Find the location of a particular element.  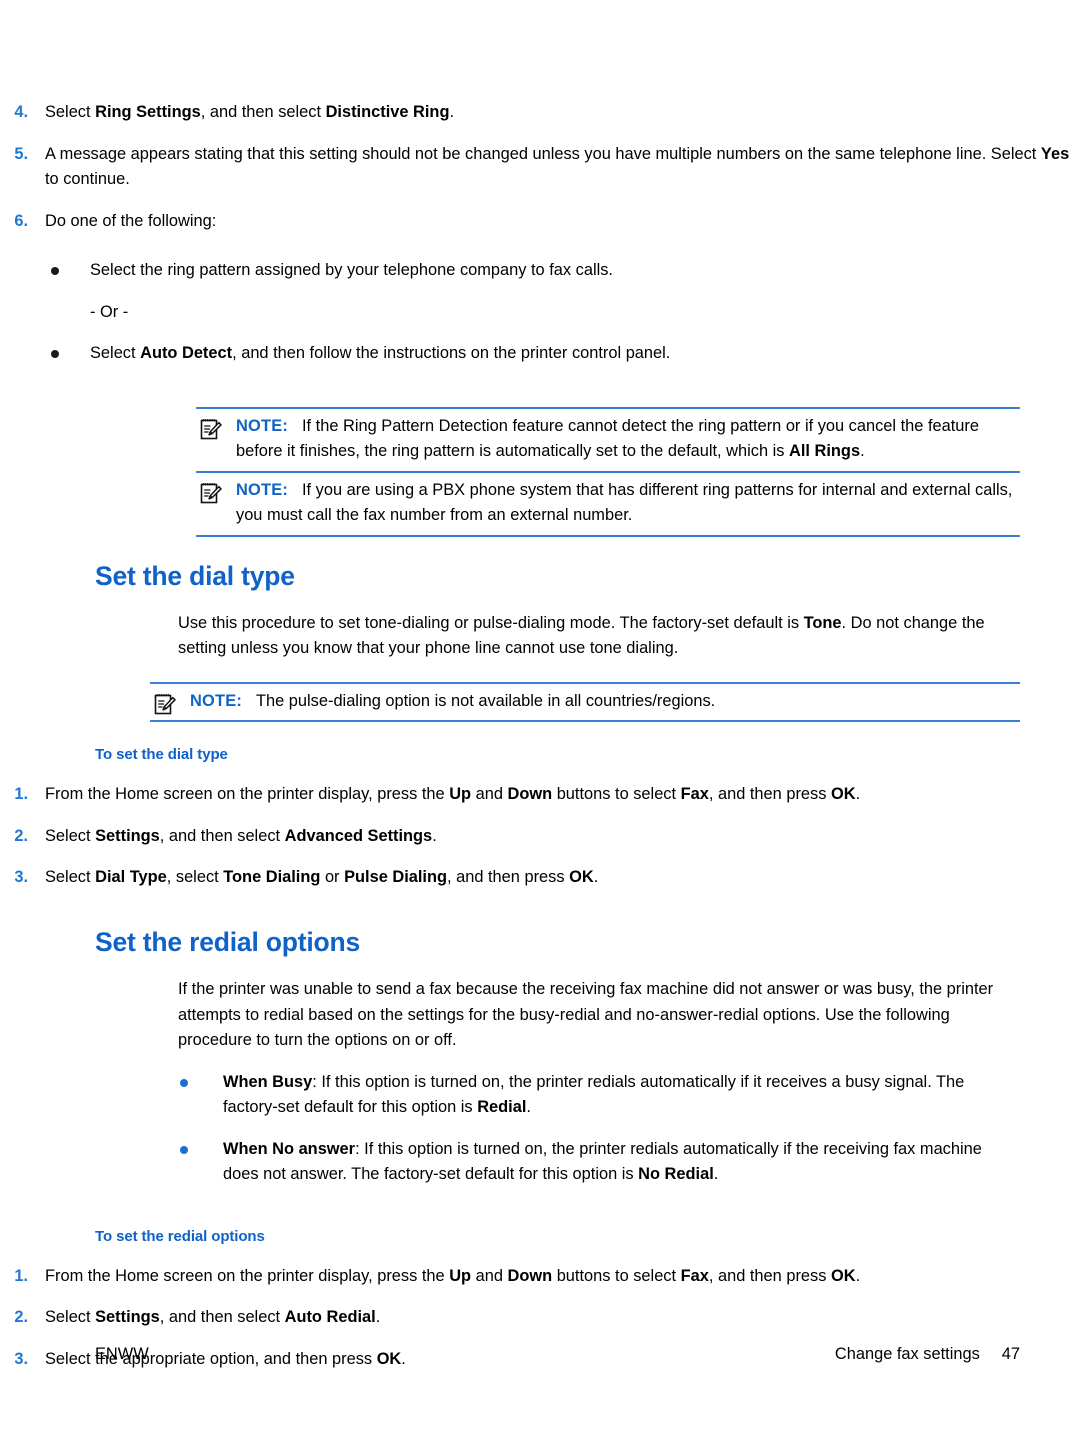

list-item: 6. Do one of the following: is located at coordinates (540, 222).